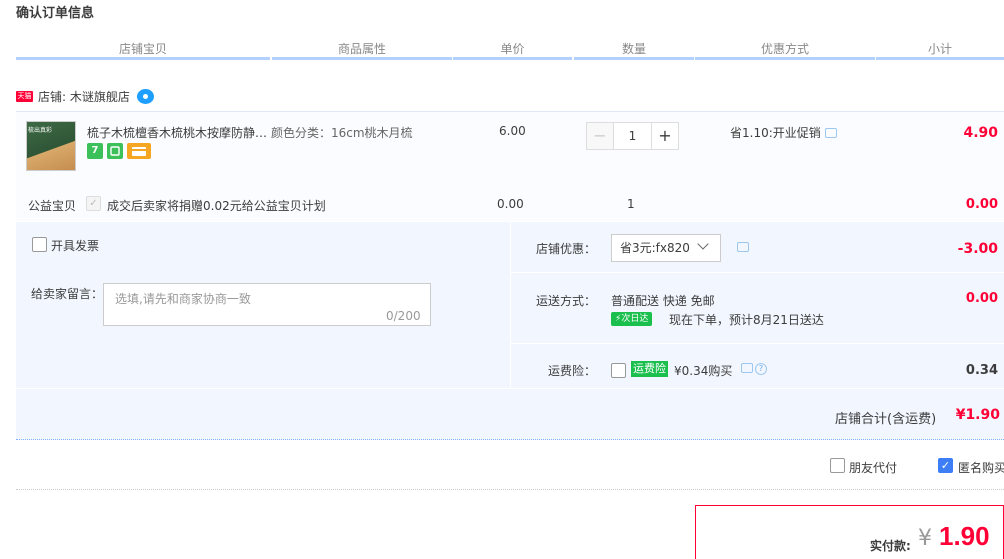 This screenshot has height=559, width=1004. What do you see at coordinates (981, 298) in the screenshot?
I see `shipping-fee: 0.00` at bounding box center [981, 298].